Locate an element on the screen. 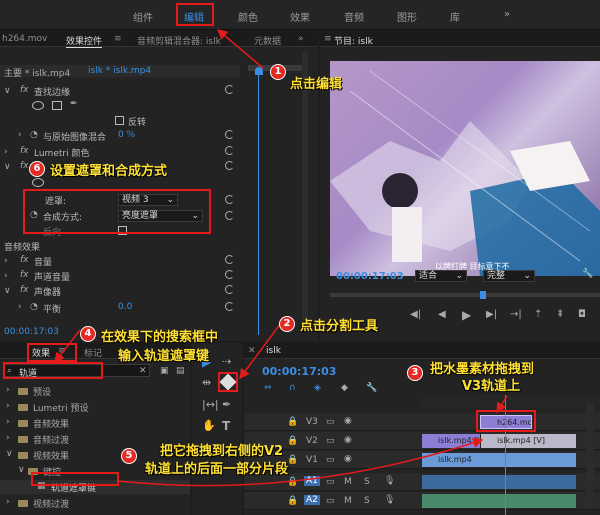 This screenshot has width=600, height=515. annotation-text: 输入轨道遮罩键 is located at coordinates (164, 356).